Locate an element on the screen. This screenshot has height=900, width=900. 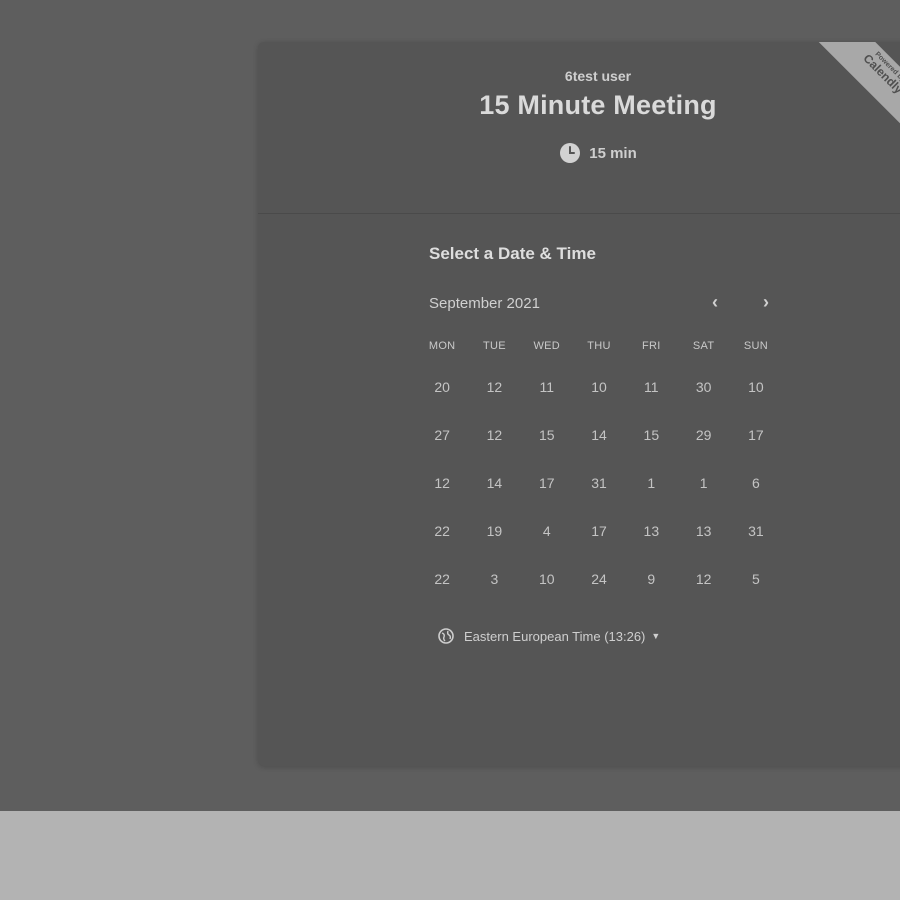
day-number: 4 is located at coordinates (546, 531).